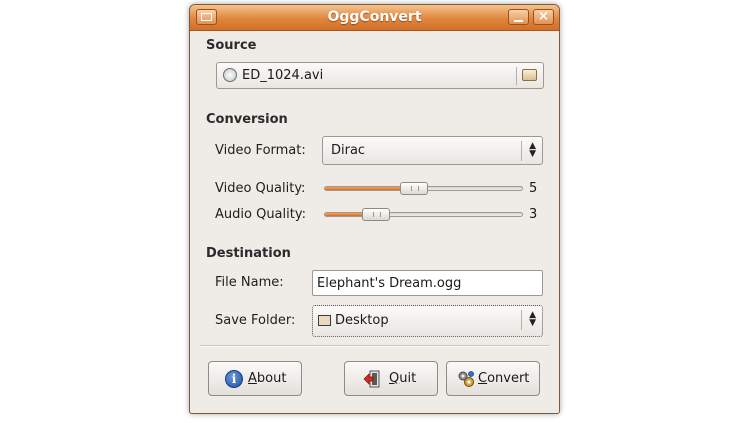 Image resolution: width=752 pixels, height=423 pixels. What do you see at coordinates (324, 320) in the screenshot?
I see `desktop-icon` at bounding box center [324, 320].